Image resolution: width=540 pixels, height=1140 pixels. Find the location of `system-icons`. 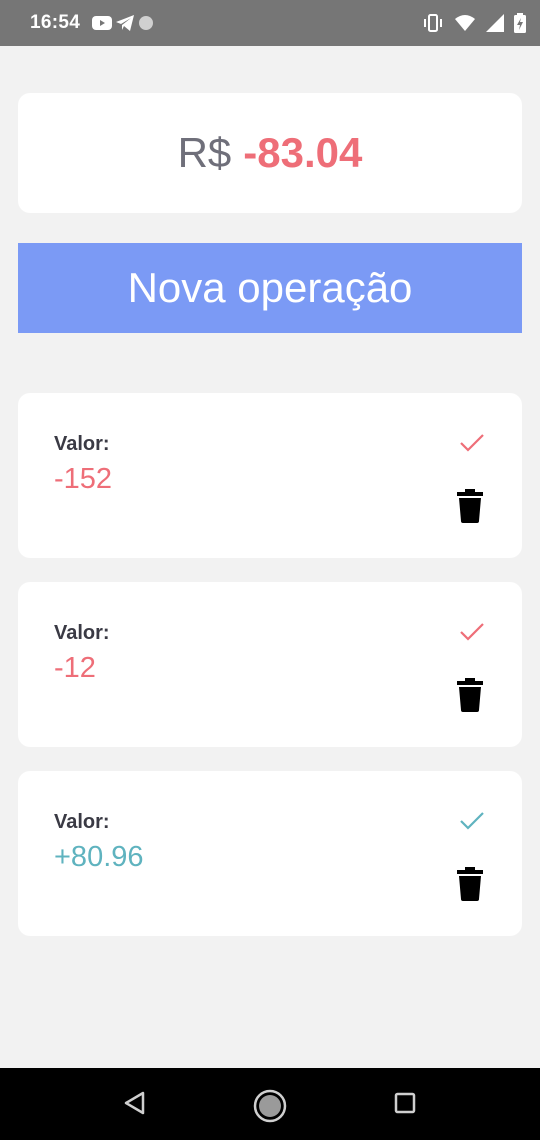

system-icons is located at coordinates (474, 23).